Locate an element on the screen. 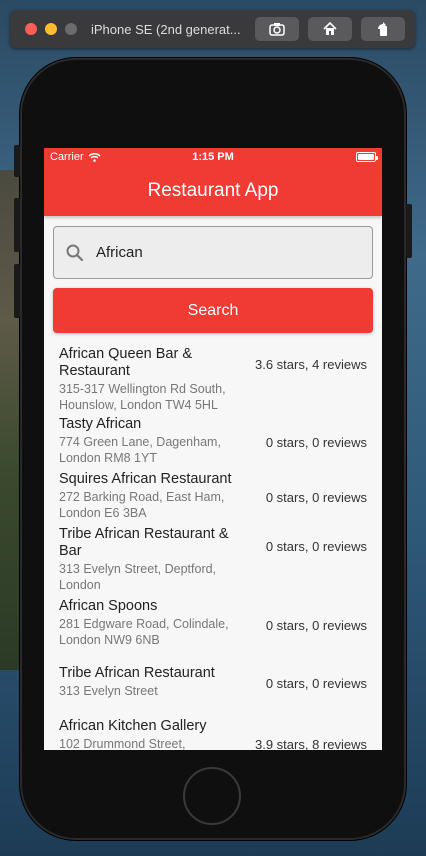 The width and height of the screenshot is (426, 856). battery-icon is located at coordinates (367, 157).